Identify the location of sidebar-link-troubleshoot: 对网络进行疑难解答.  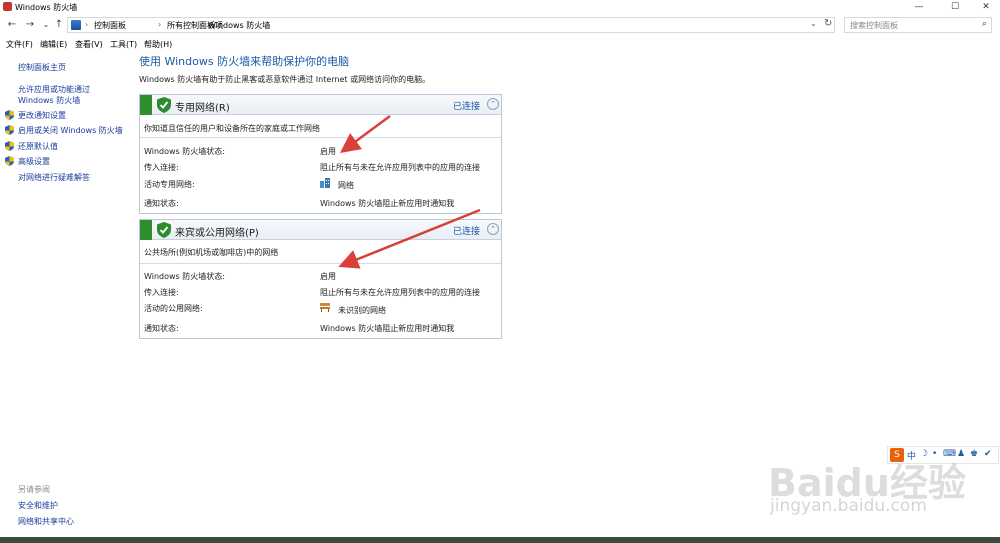
(54, 177).